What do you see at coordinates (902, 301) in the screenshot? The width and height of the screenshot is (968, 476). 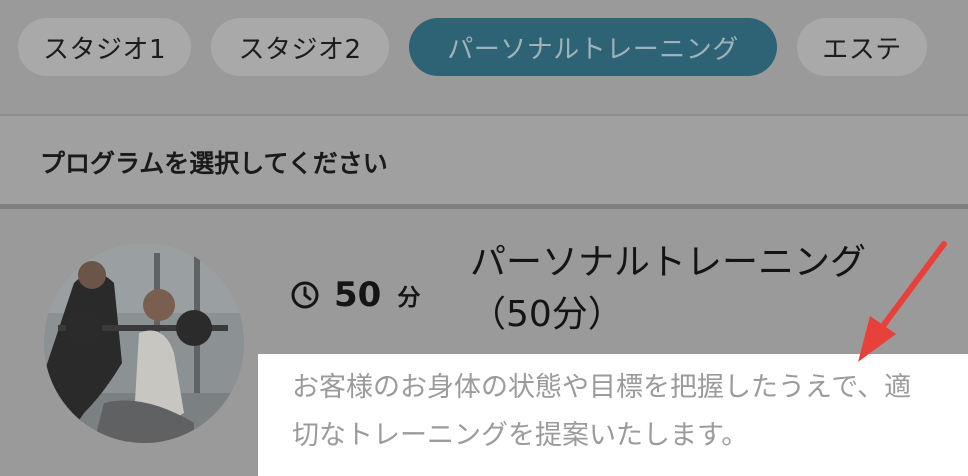 I see `annotation-arrow` at bounding box center [902, 301].